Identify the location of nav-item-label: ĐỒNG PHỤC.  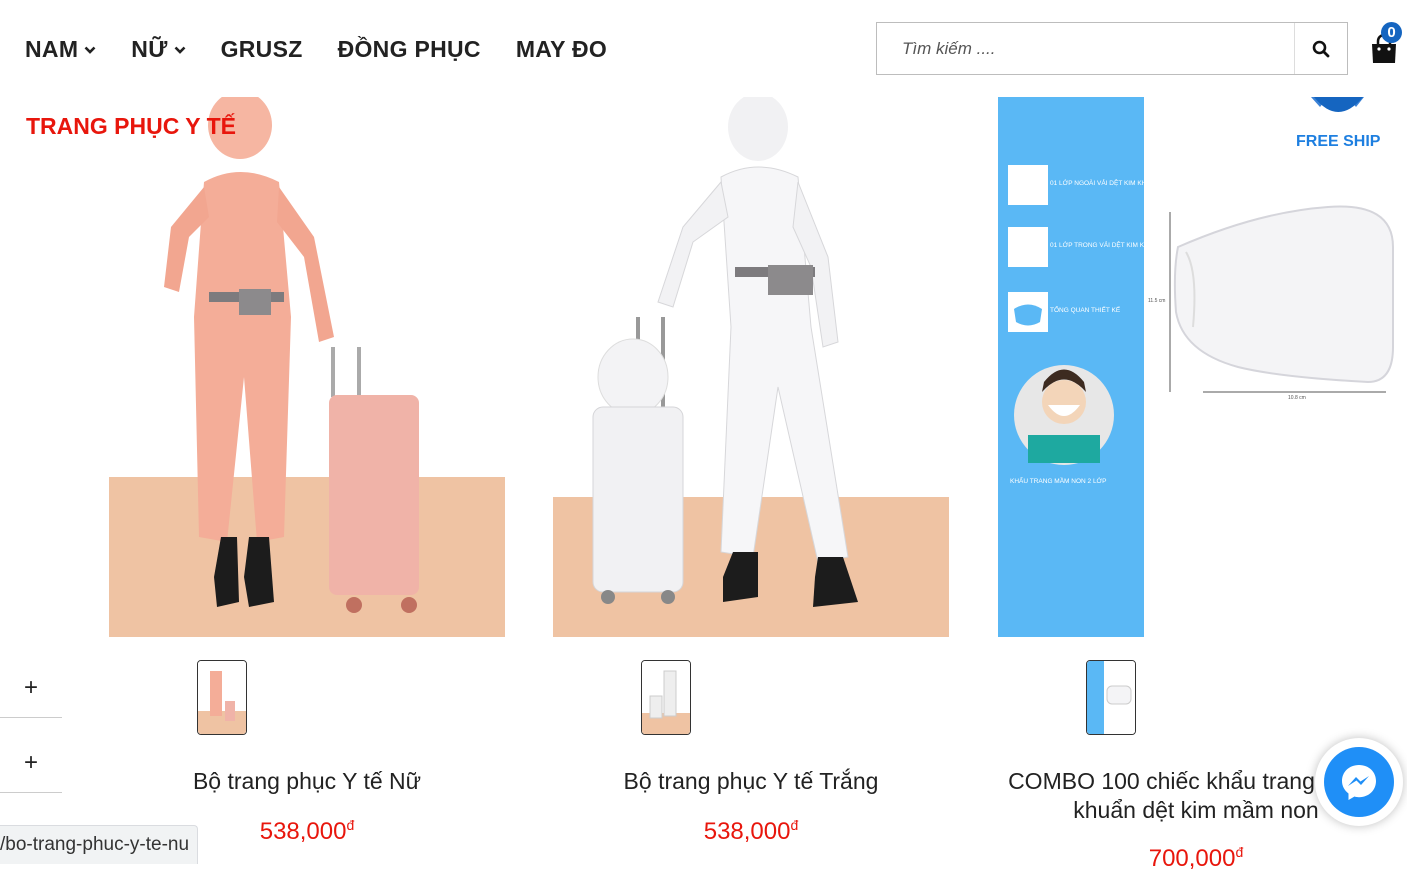
(409, 49).